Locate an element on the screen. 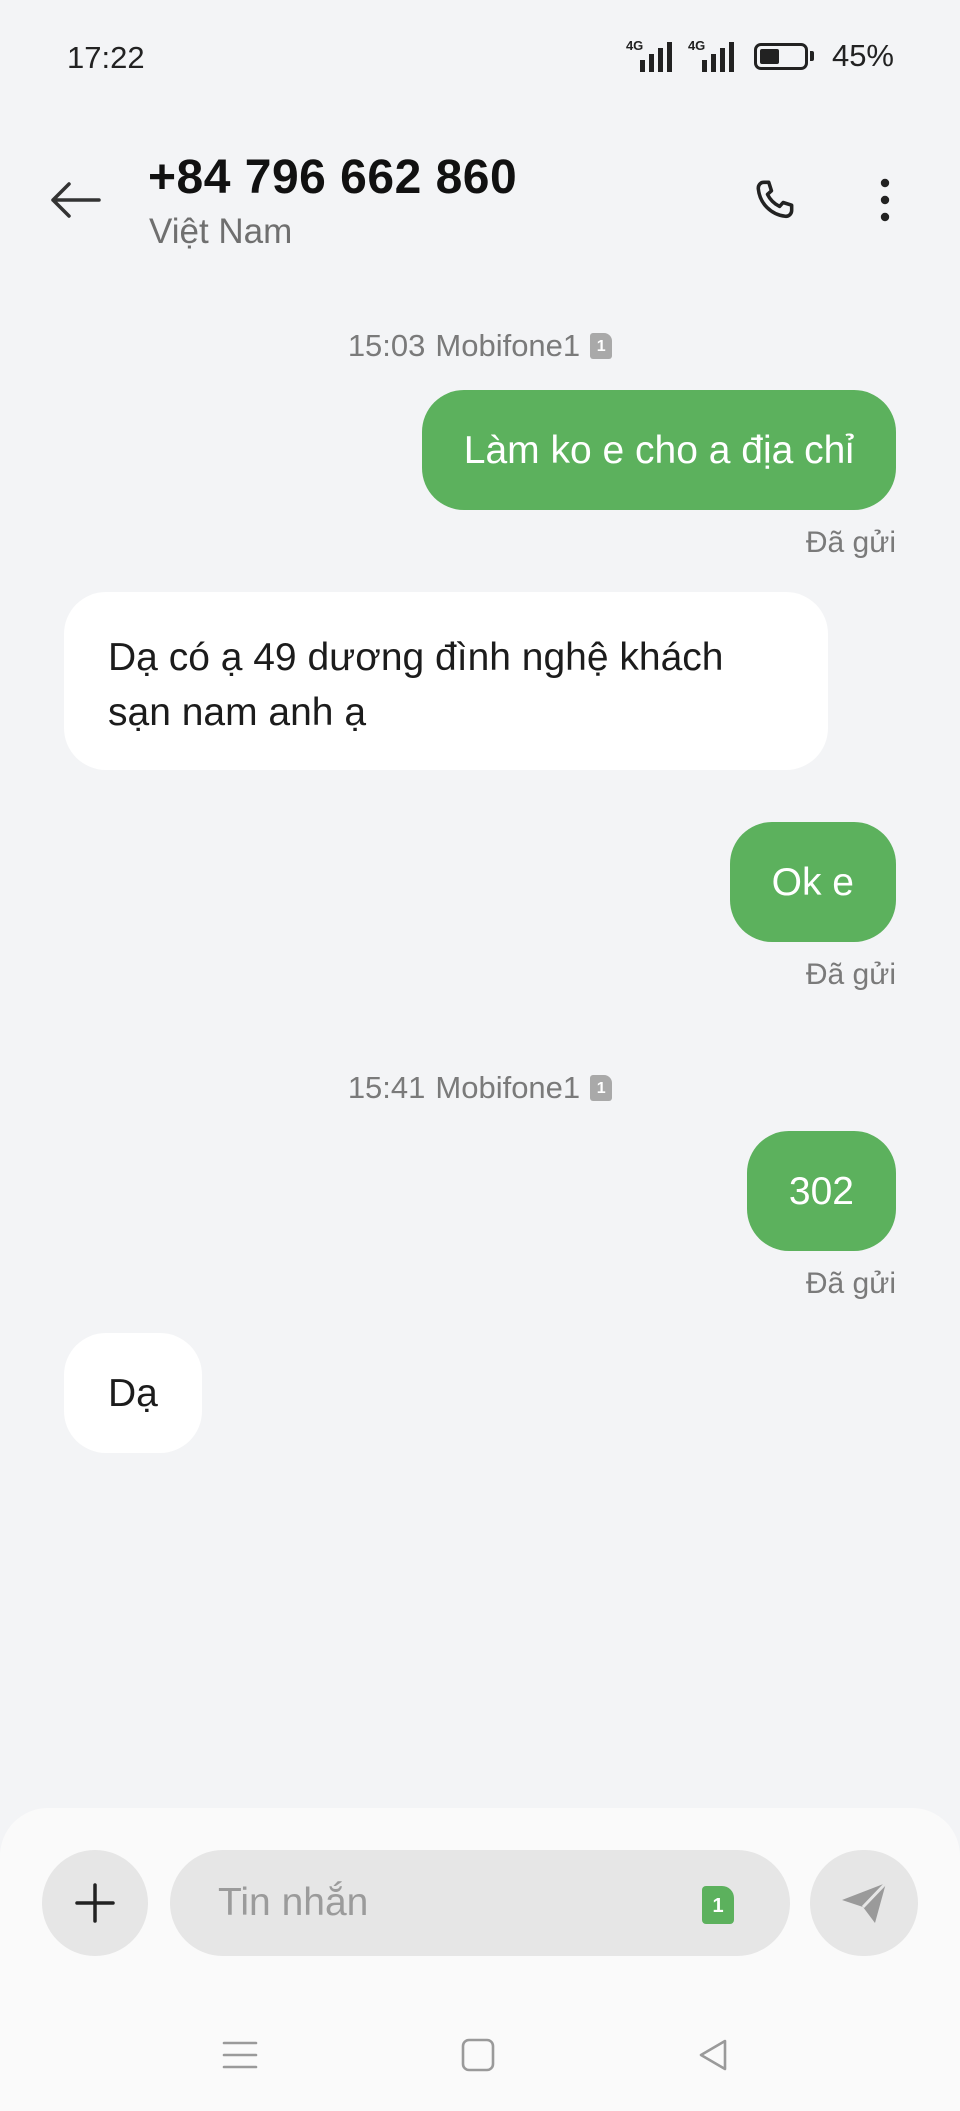  battery-percent: 45% is located at coordinates (862, 55).